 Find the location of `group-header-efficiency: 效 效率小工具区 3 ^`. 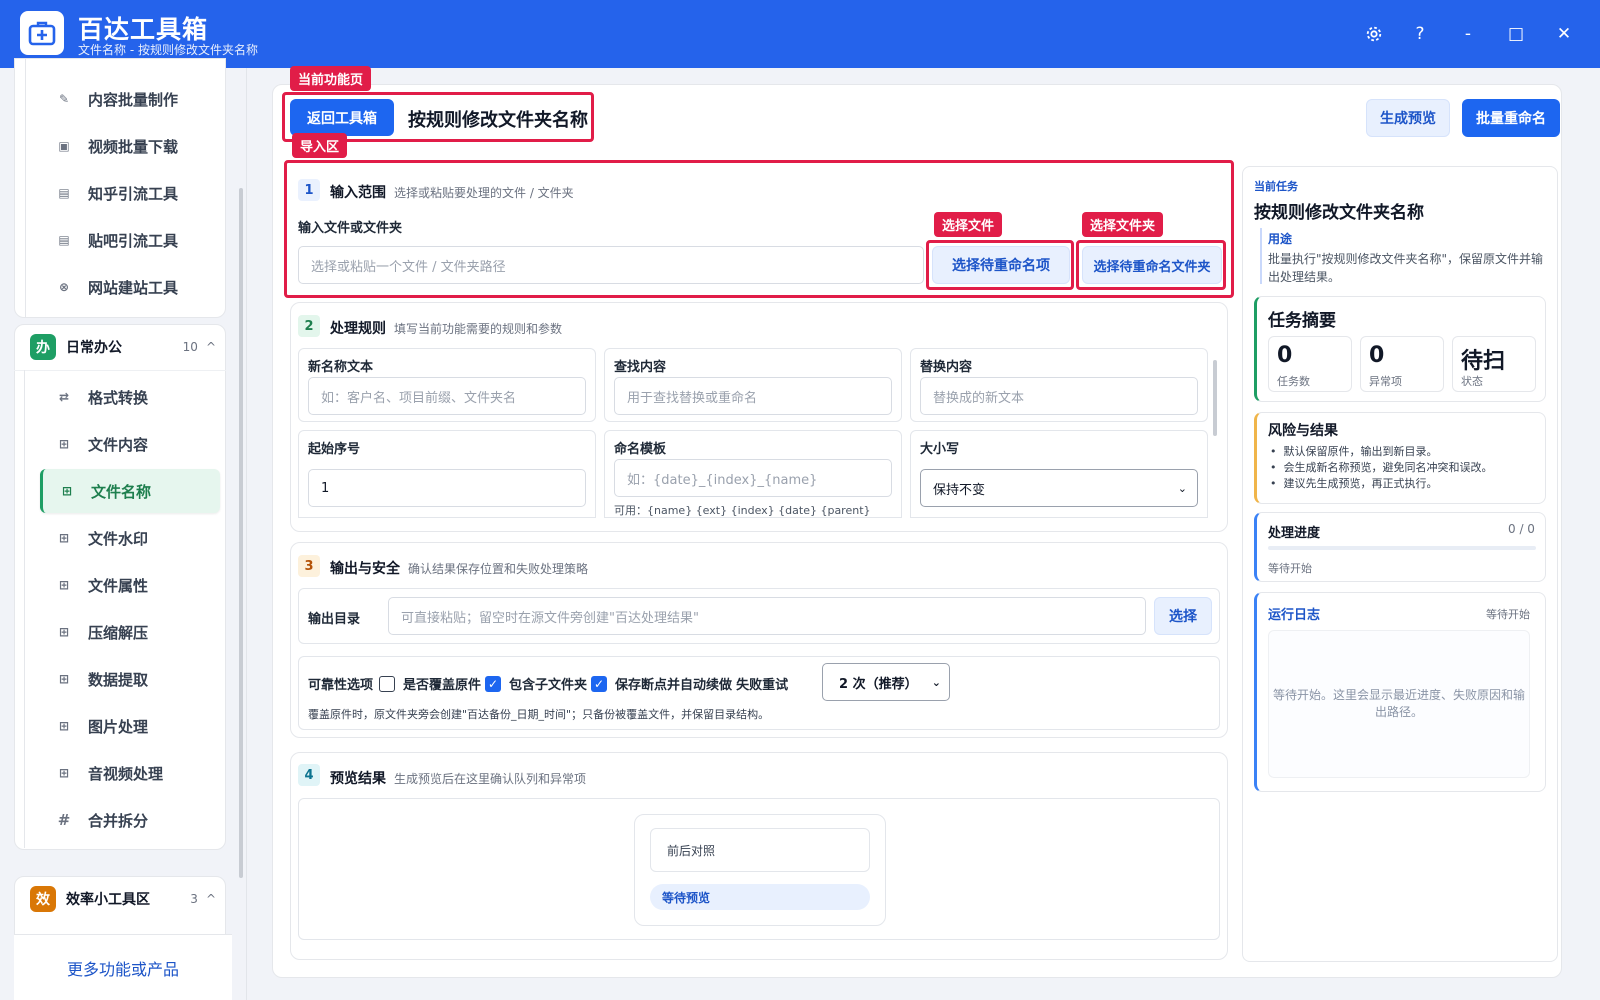

group-header-efficiency: 效 效率小工具区 3 ^ is located at coordinates (121, 899).